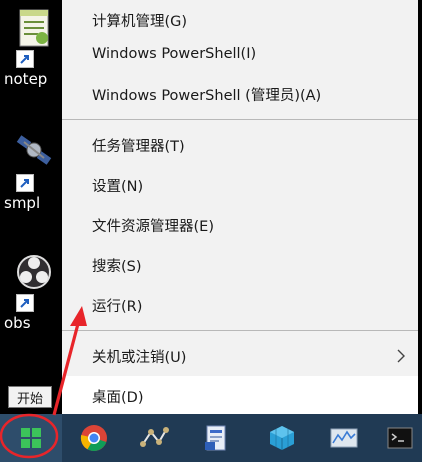 The image size is (422, 462). I want to click on menu-item-powershell-admin: Windows PowerShell (管理员)(A), so click(240, 94).